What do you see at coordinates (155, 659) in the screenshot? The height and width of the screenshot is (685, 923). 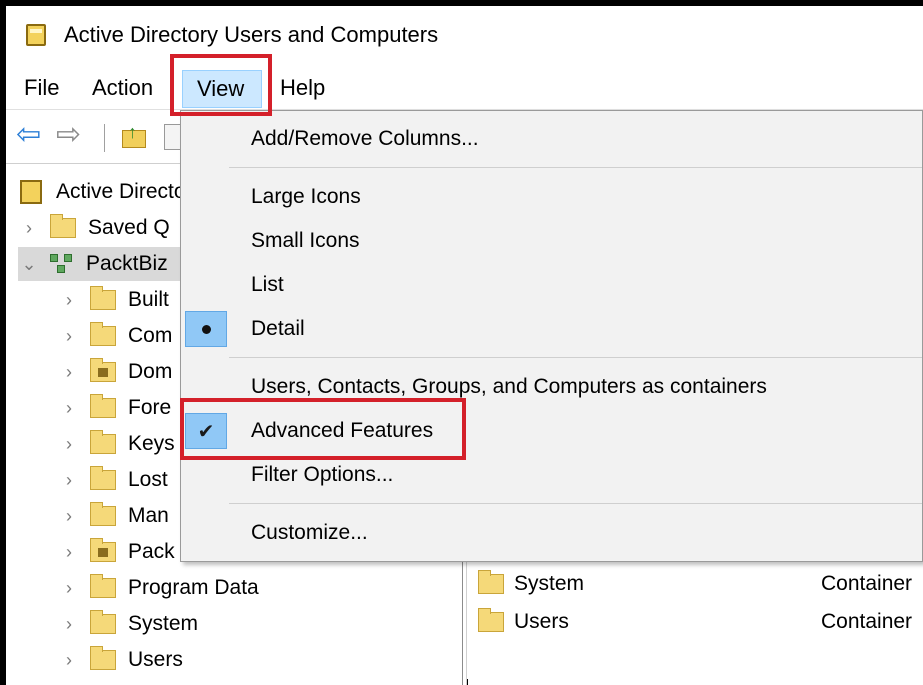 I see `tree-item-label: Users` at bounding box center [155, 659].